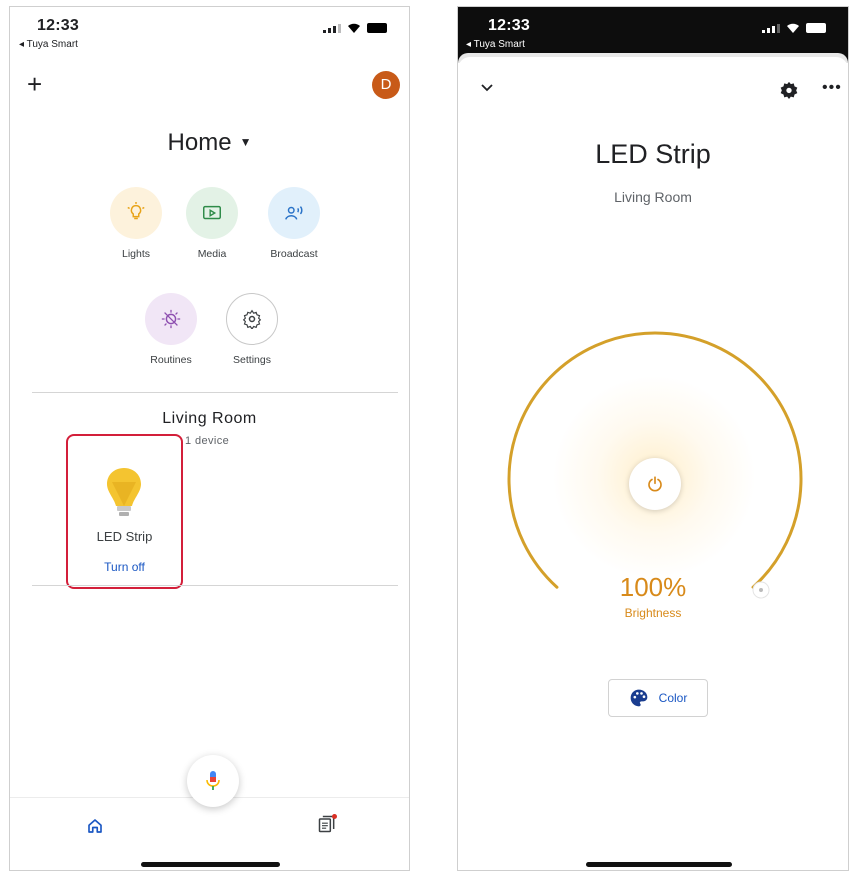  Describe the element at coordinates (95, 826) in the screenshot. I see `home-icon` at that location.